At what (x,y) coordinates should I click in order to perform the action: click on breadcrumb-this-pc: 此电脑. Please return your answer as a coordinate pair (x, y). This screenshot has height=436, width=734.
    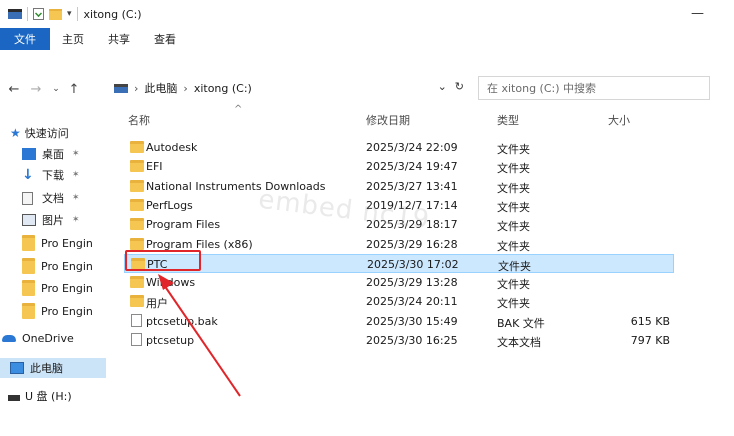
    Looking at the image, I should click on (160, 88).